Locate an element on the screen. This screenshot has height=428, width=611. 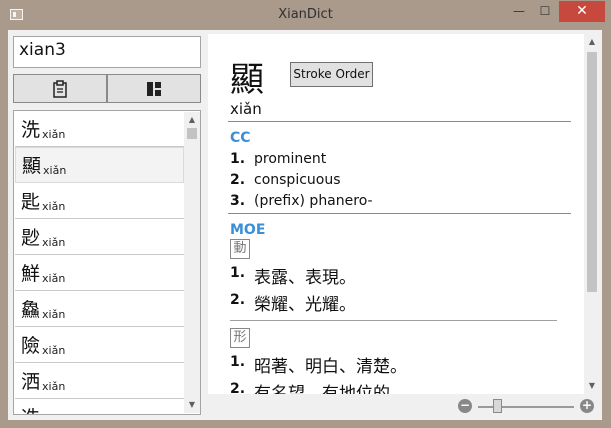
entry-pinyin: xiǎn is located at coordinates (246, 109).